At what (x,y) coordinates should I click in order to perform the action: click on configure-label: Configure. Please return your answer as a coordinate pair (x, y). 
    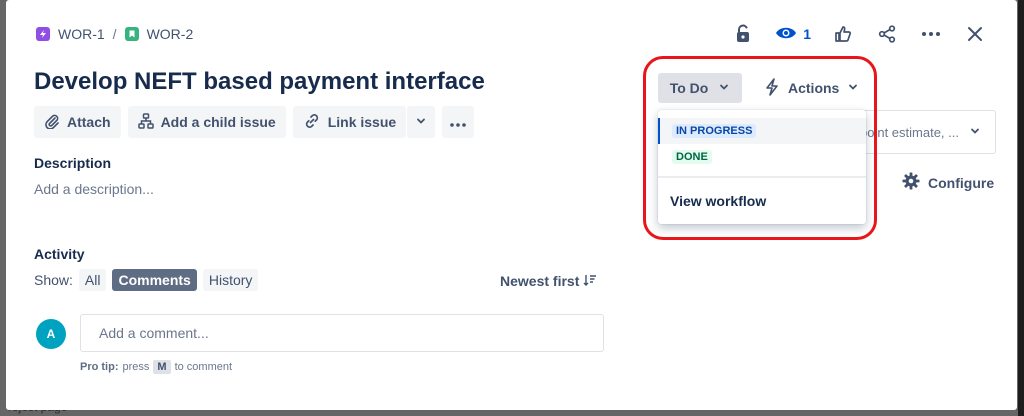
    Looking at the image, I should click on (961, 182).